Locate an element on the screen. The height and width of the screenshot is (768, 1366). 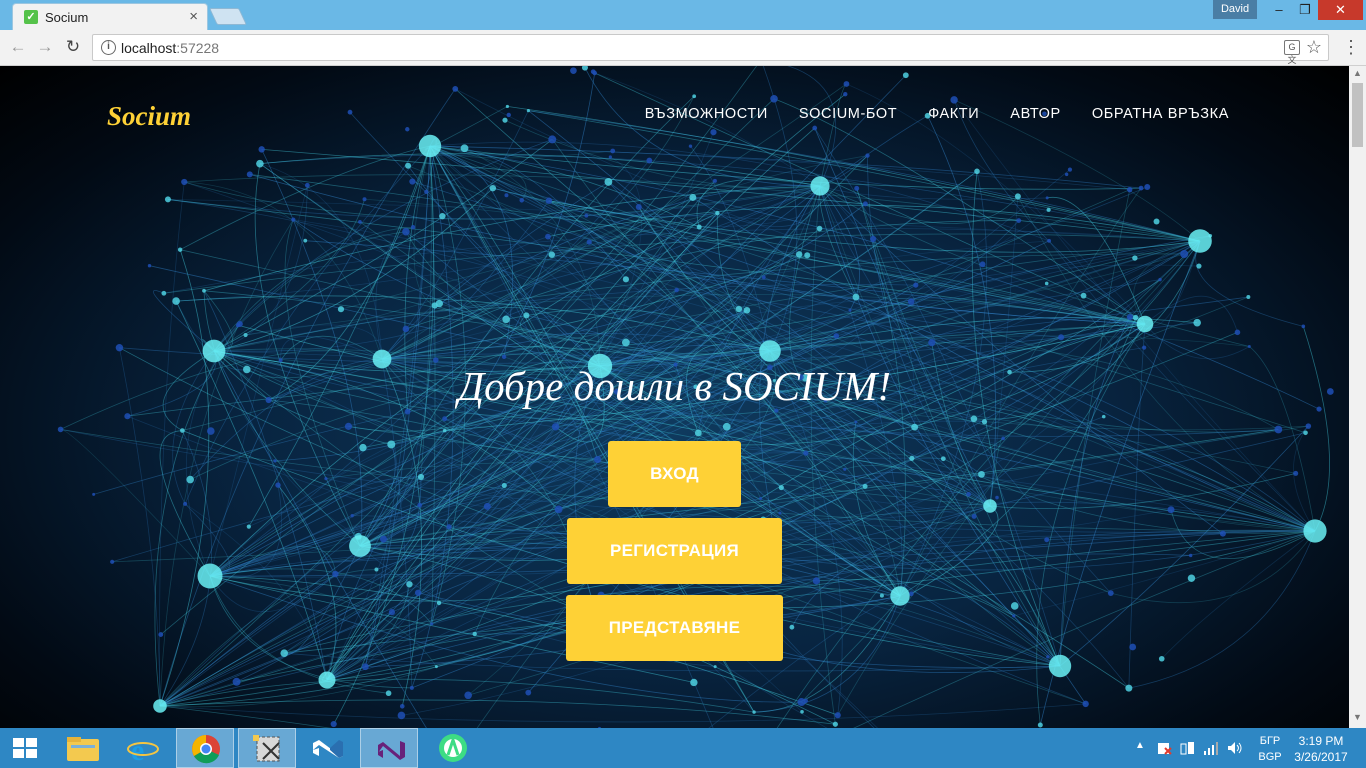
clock-time: 3:19 PM is located at coordinates (1321, 741).